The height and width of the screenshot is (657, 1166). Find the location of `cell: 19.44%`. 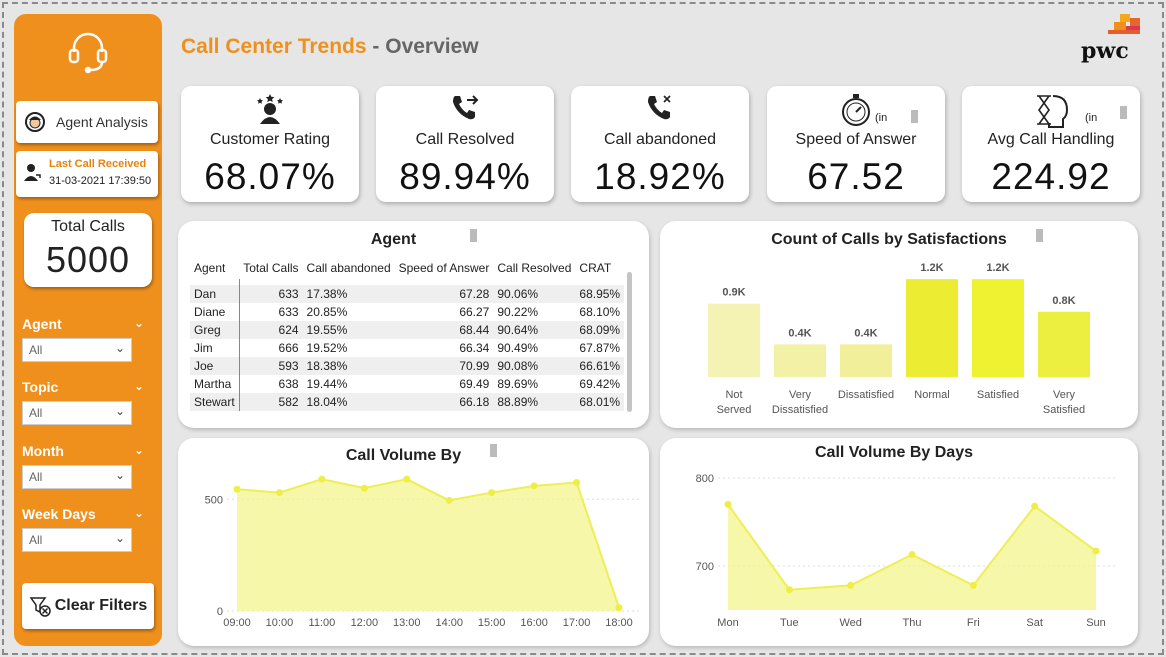

cell: 19.44% is located at coordinates (327, 384).